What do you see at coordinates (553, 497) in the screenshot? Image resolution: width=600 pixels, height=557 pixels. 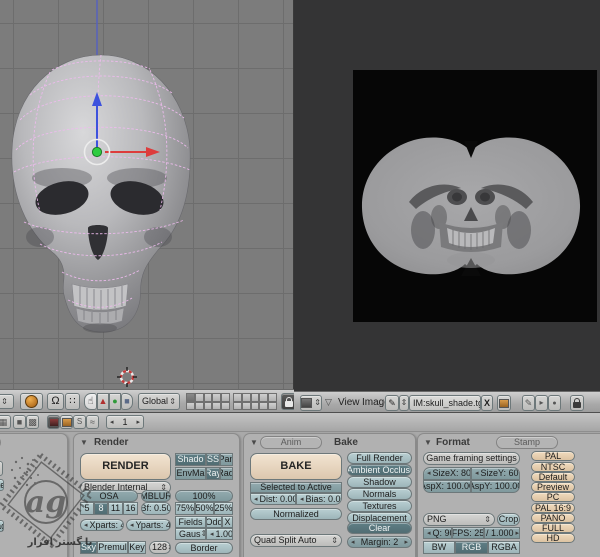 I see `preset-pc-button: PC` at bounding box center [553, 497].